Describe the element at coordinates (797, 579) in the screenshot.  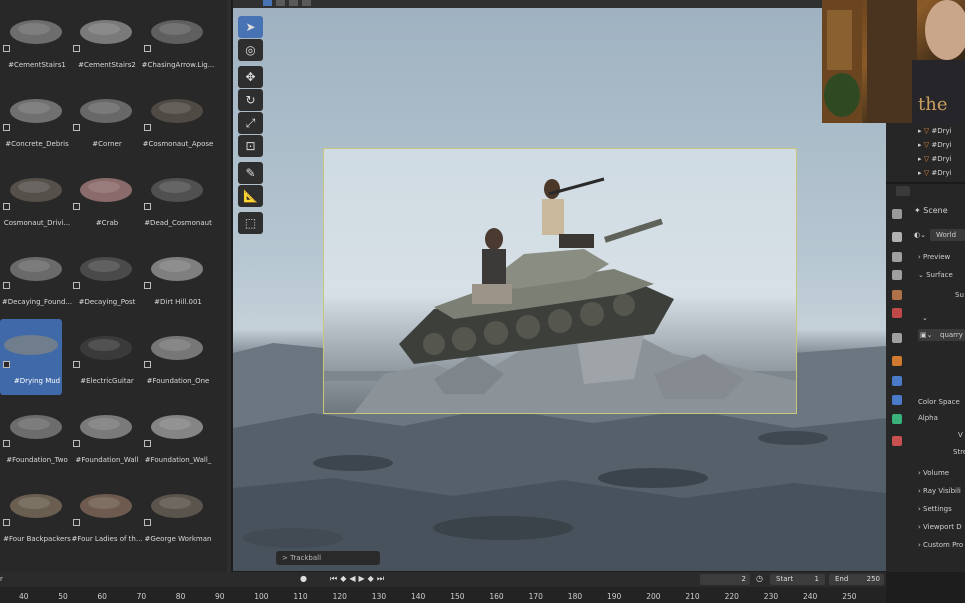
I see `start-frame-field: Start 1` at that location.